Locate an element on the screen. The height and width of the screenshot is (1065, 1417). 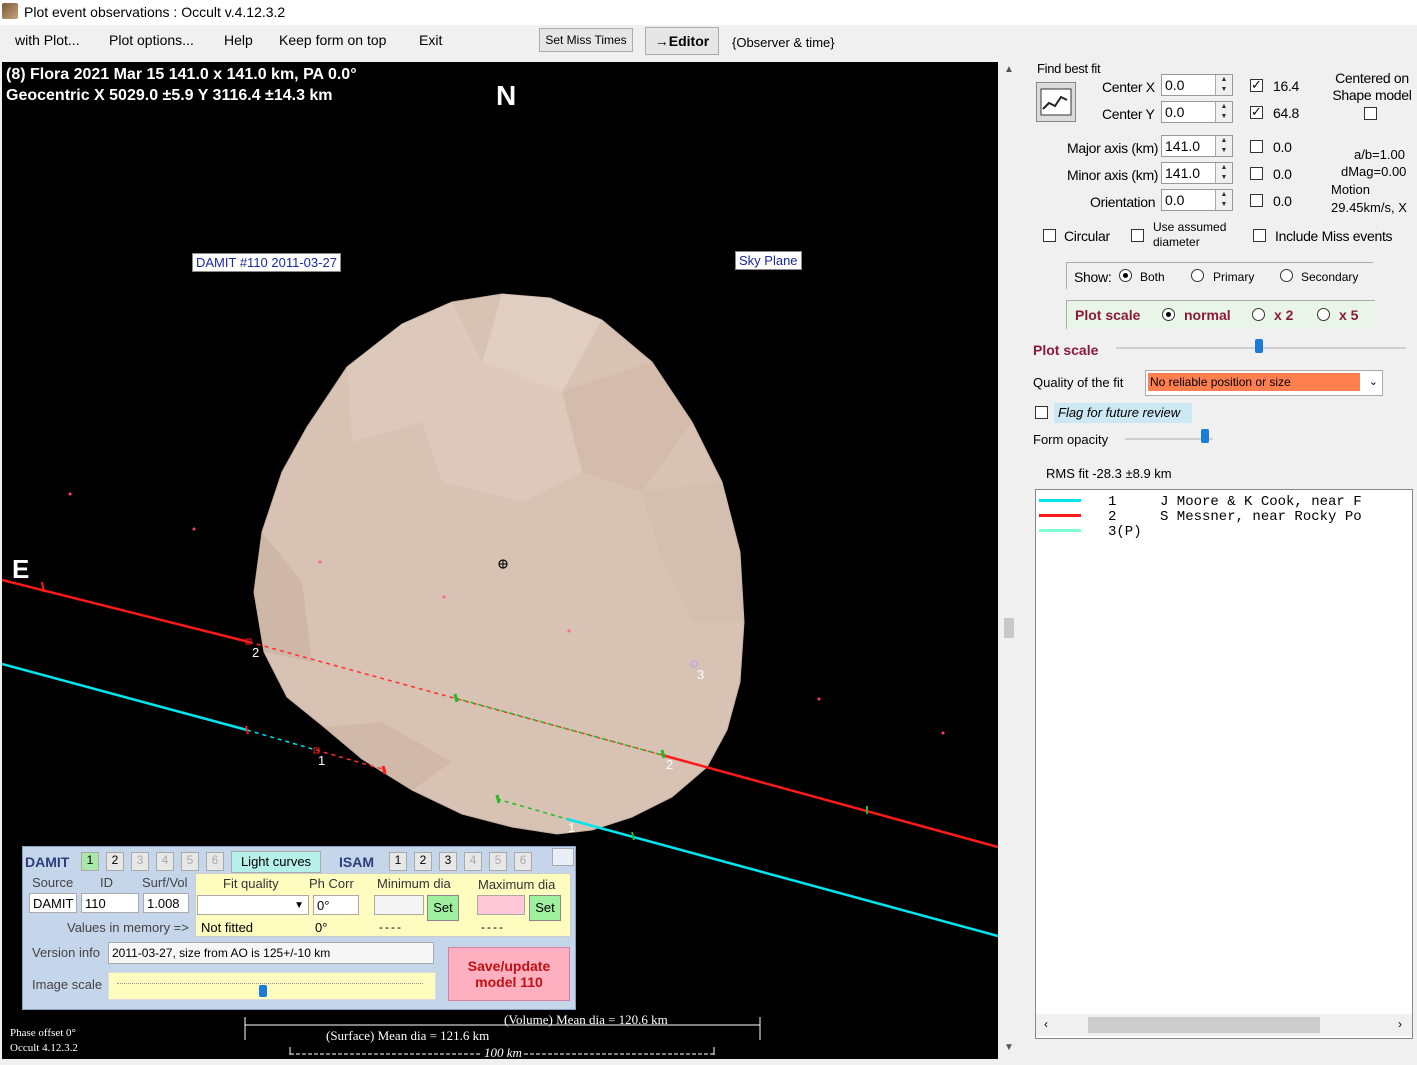
scale-x5-radio is located at coordinates (1323, 314).